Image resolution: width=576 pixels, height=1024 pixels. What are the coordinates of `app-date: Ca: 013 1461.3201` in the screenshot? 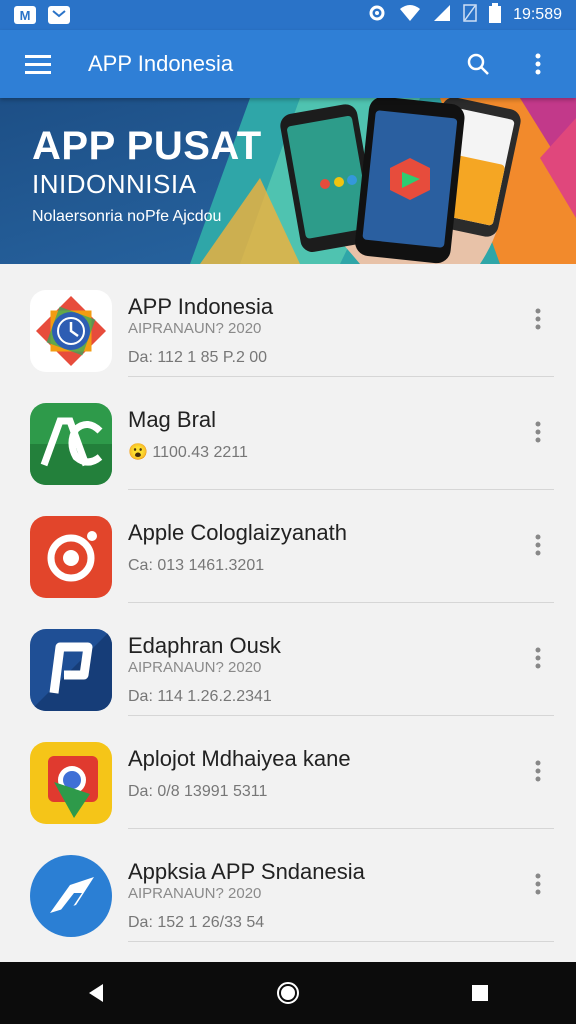 It's located at (196, 565).